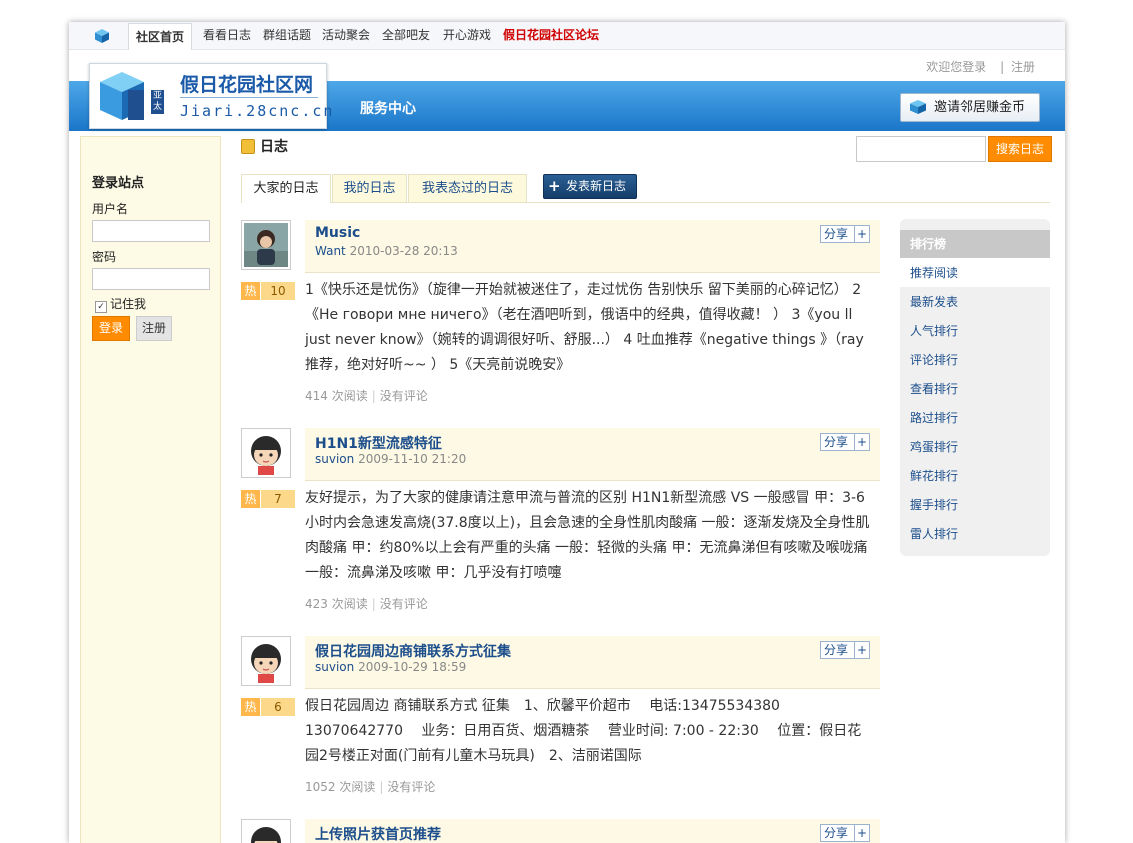  Describe the element at coordinates (378, 833) in the screenshot. I see `post-title: 上传照片获首页推荐` at that location.